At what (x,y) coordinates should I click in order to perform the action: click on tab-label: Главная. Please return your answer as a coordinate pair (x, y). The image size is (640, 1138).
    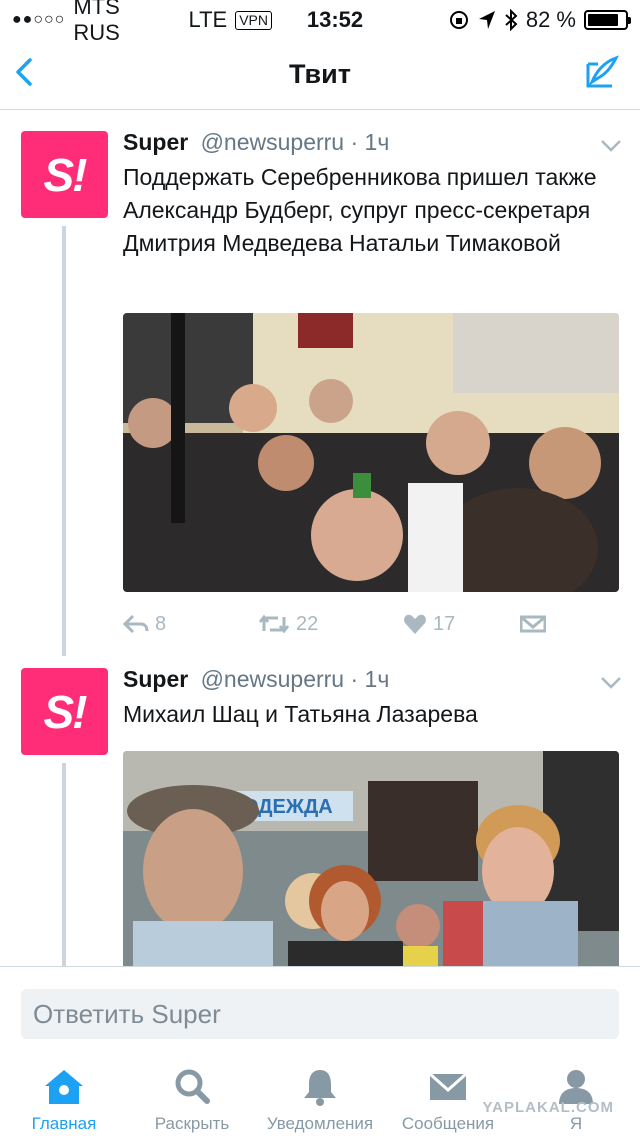
    Looking at the image, I should click on (64, 1123).